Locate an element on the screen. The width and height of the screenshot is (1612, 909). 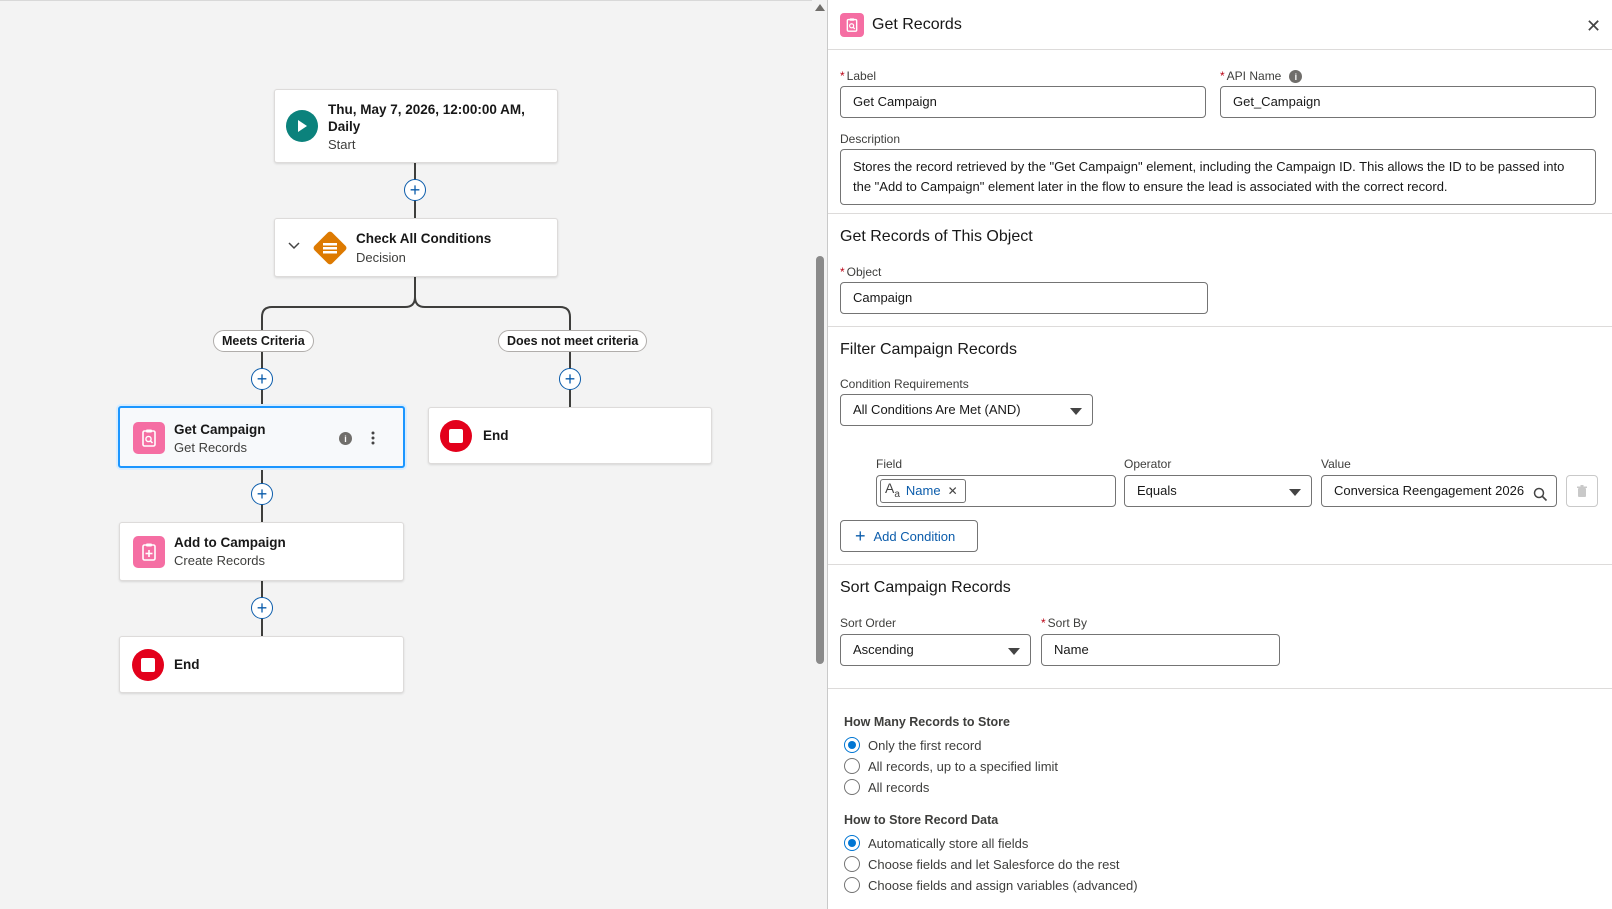
decision-icon is located at coordinates (330, 248).